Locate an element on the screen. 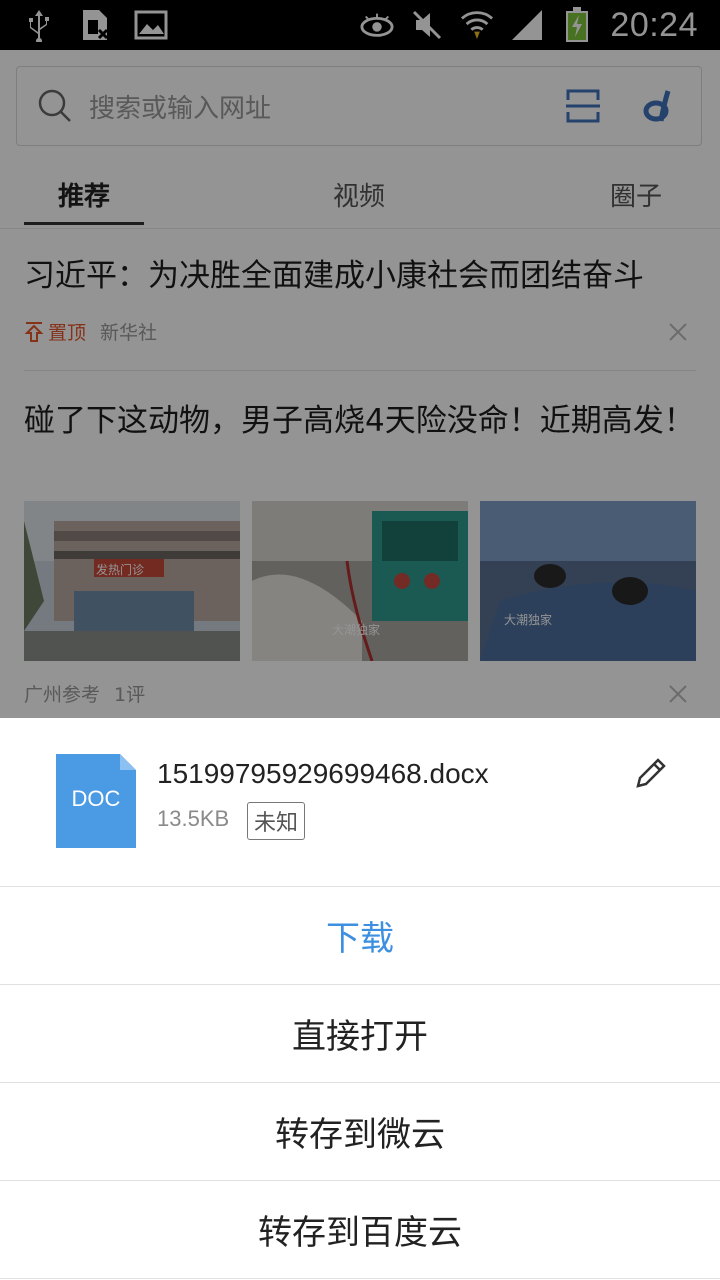 The width and height of the screenshot is (720, 1280). open-directly-button: 直接打开 is located at coordinates (360, 1034).